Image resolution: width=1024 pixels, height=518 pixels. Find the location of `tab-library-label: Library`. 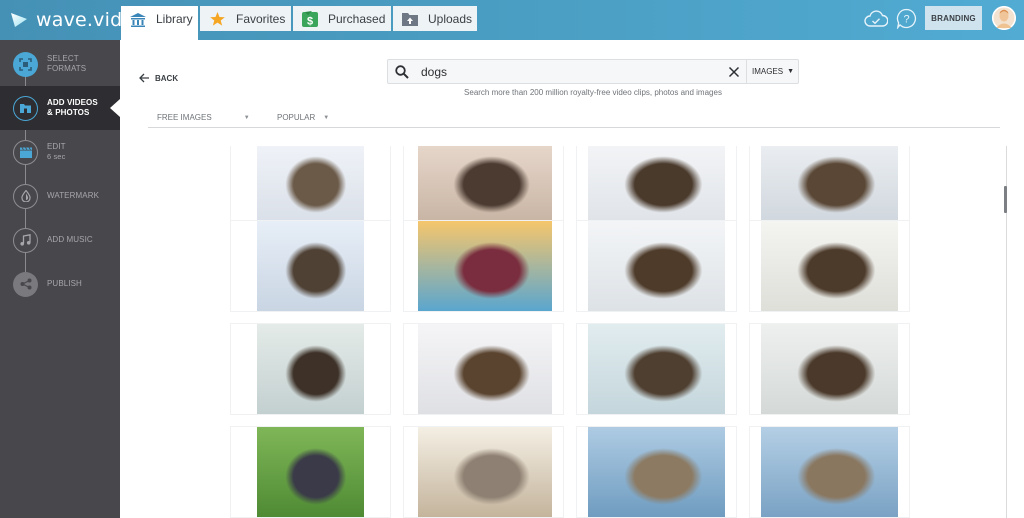

tab-library-label: Library is located at coordinates (174, 19).